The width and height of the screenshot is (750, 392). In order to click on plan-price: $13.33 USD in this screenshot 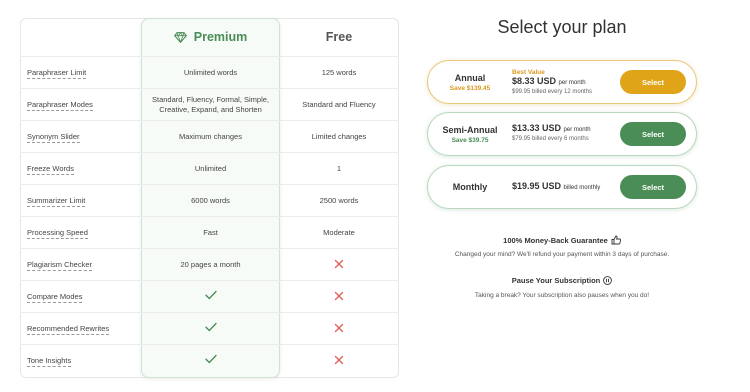, I will do `click(537, 128)`.